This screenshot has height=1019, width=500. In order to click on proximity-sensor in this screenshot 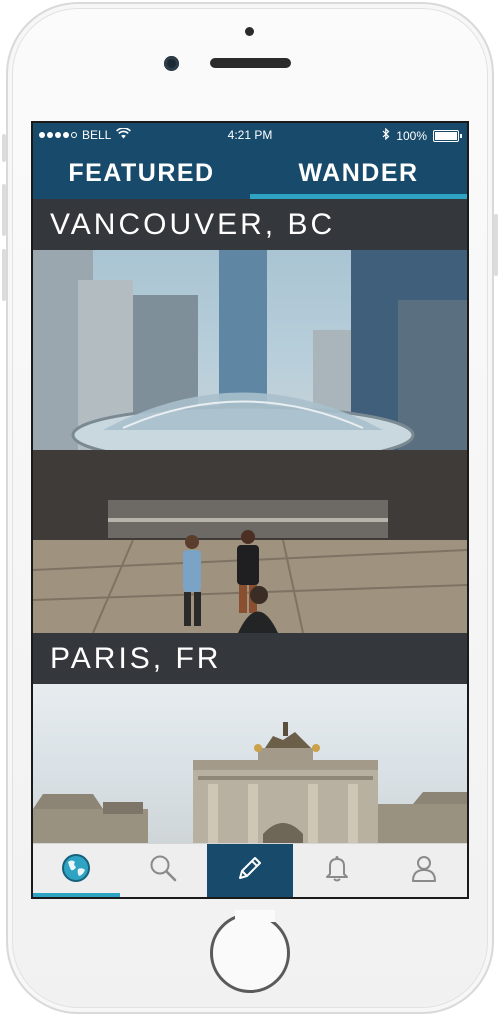, I will do `click(249, 31)`.